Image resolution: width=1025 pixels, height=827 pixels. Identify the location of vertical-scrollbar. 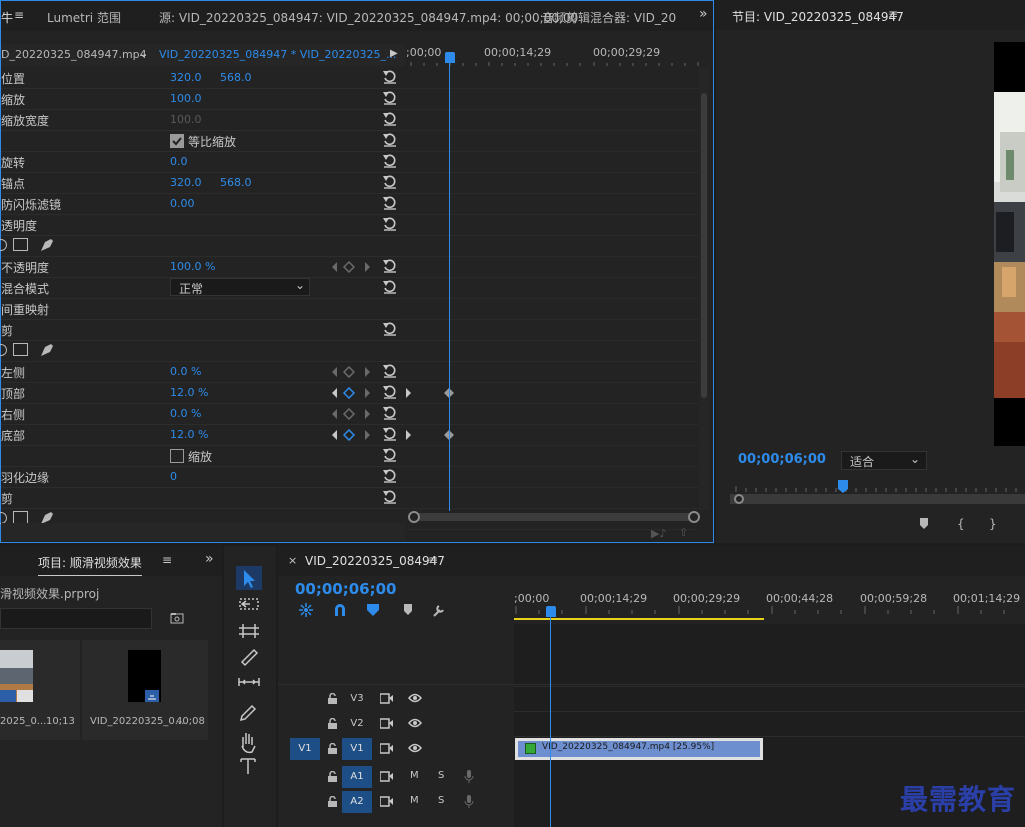
(704, 288).